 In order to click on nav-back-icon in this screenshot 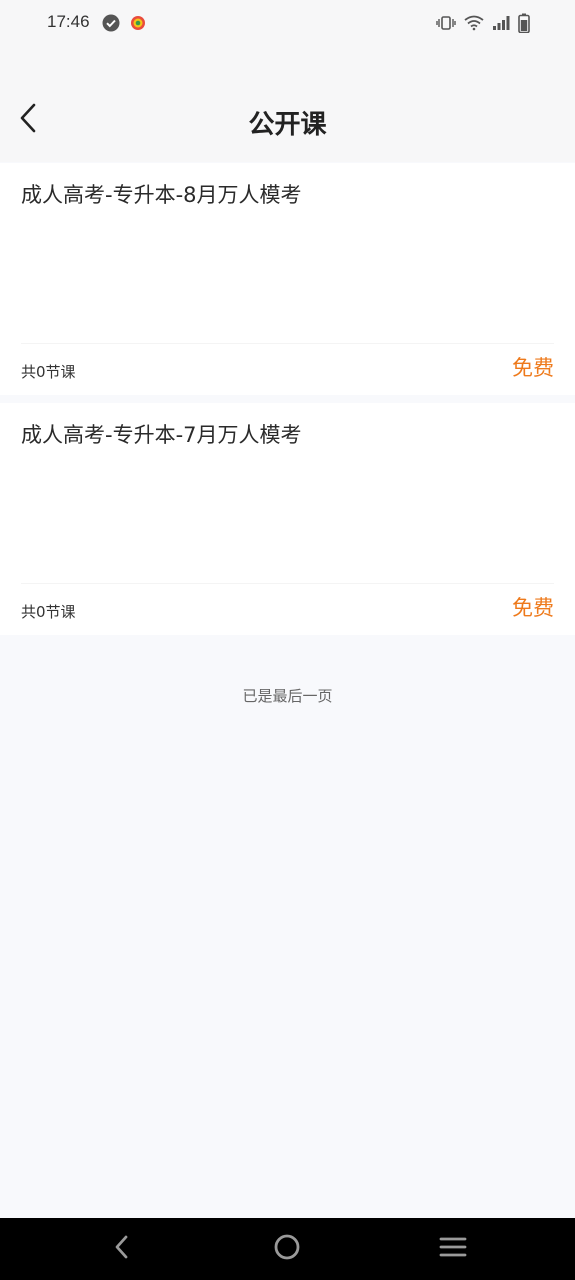, I will do `click(122, 1249)`.